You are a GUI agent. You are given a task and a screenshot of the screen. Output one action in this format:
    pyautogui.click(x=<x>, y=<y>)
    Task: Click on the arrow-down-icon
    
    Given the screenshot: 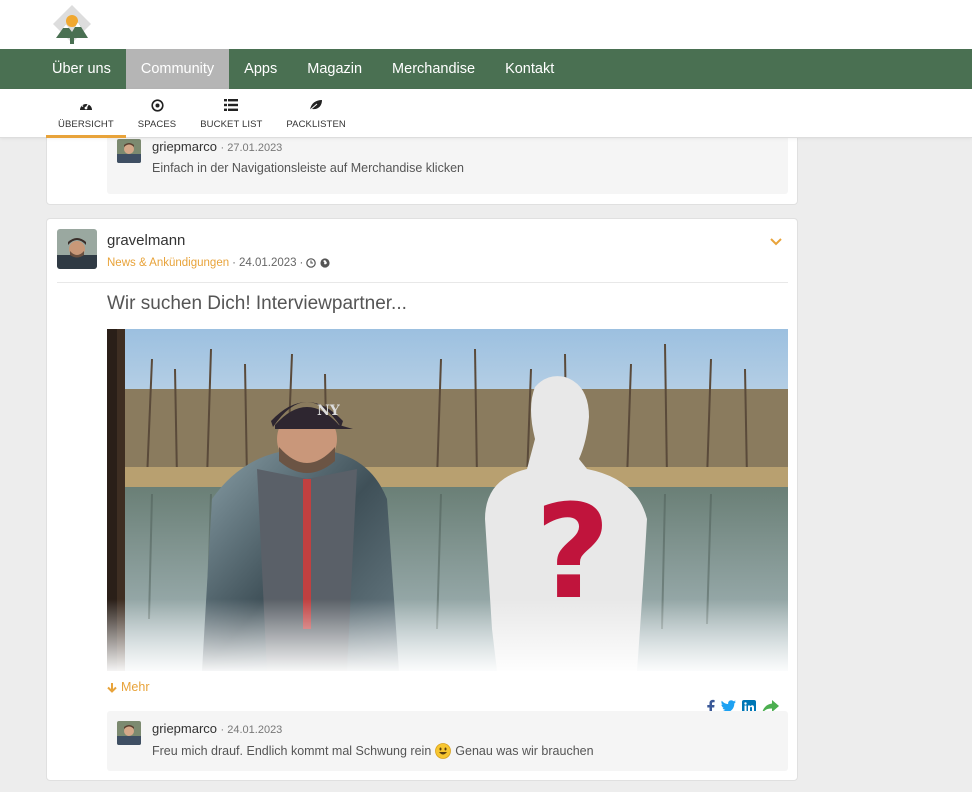 What is the action you would take?
    pyautogui.click(x=112, y=687)
    